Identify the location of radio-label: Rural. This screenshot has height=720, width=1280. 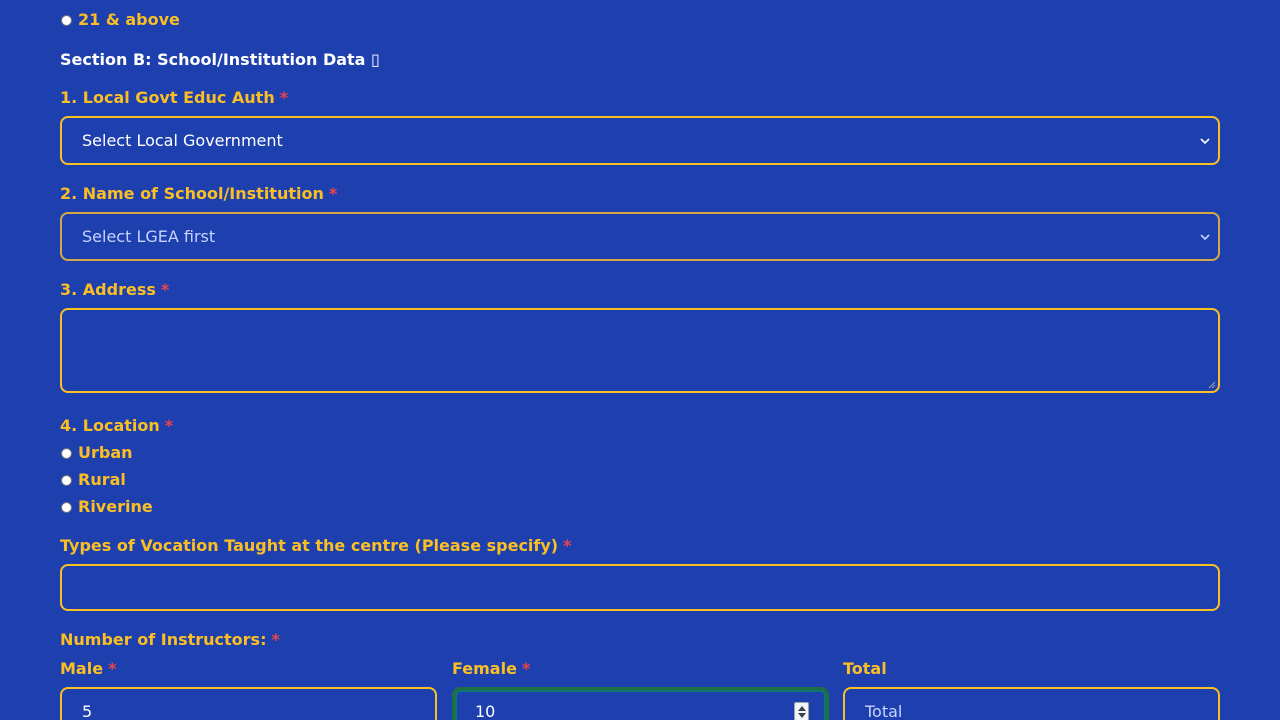
(102, 479).